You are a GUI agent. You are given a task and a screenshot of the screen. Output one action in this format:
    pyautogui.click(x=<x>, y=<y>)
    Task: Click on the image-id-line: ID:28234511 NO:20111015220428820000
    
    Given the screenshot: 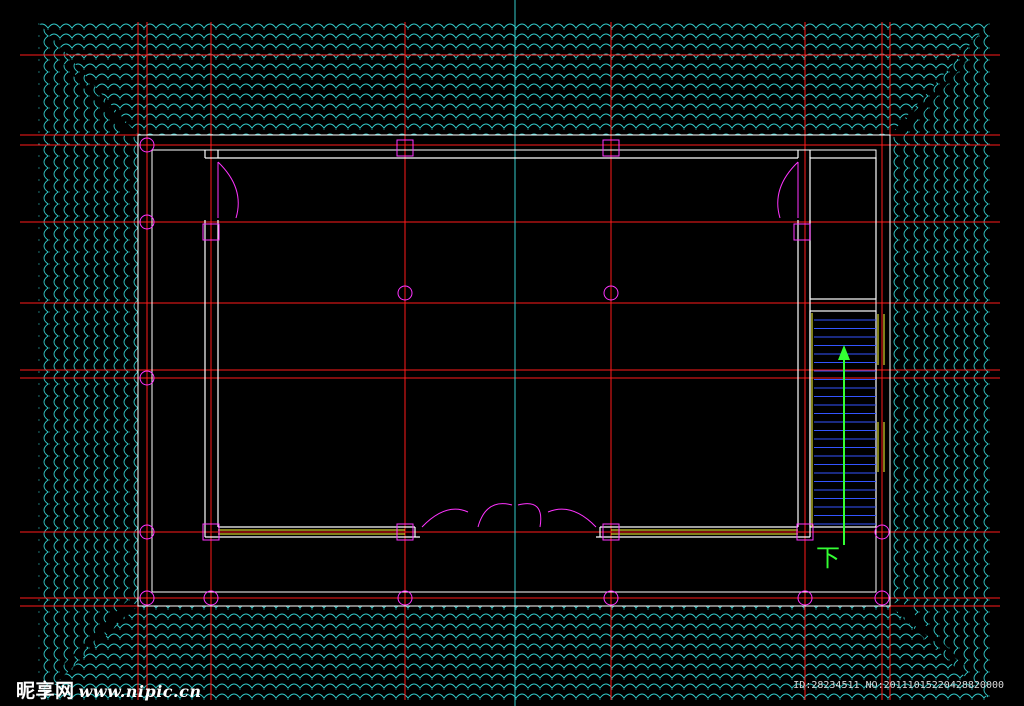 What is the action you would take?
    pyautogui.click(x=898, y=685)
    